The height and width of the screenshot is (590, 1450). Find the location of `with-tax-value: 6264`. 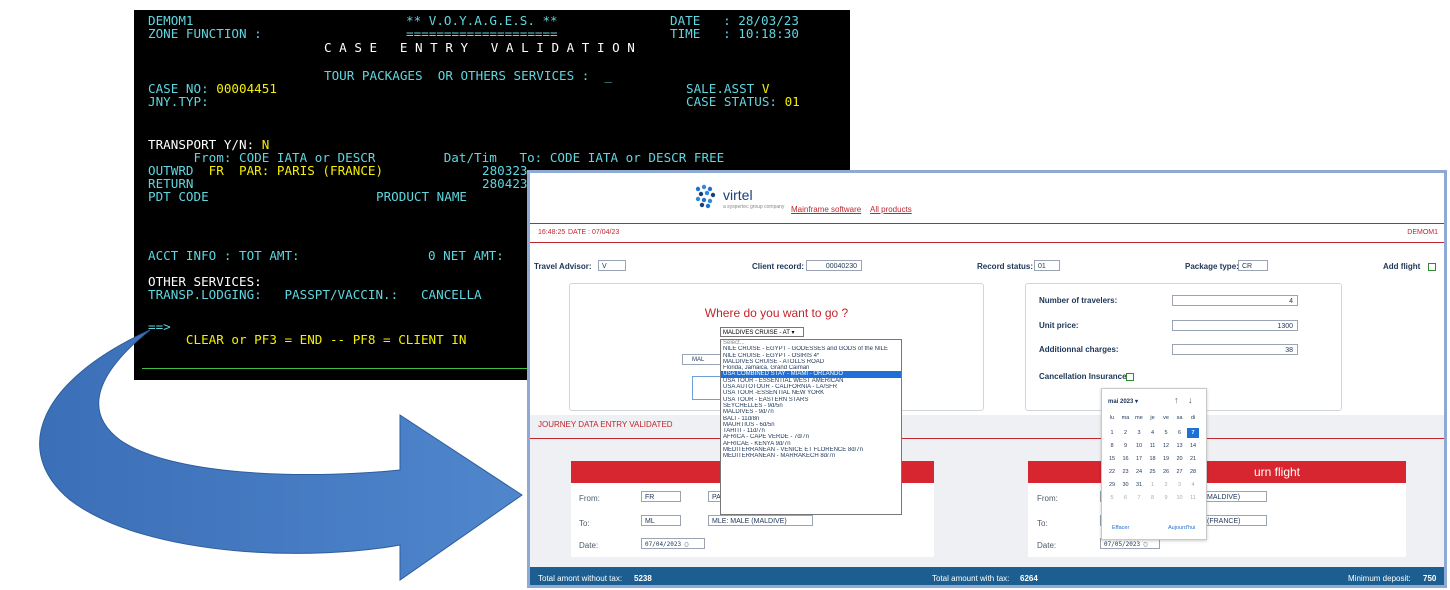

with-tax-value: 6264 is located at coordinates (1029, 578).